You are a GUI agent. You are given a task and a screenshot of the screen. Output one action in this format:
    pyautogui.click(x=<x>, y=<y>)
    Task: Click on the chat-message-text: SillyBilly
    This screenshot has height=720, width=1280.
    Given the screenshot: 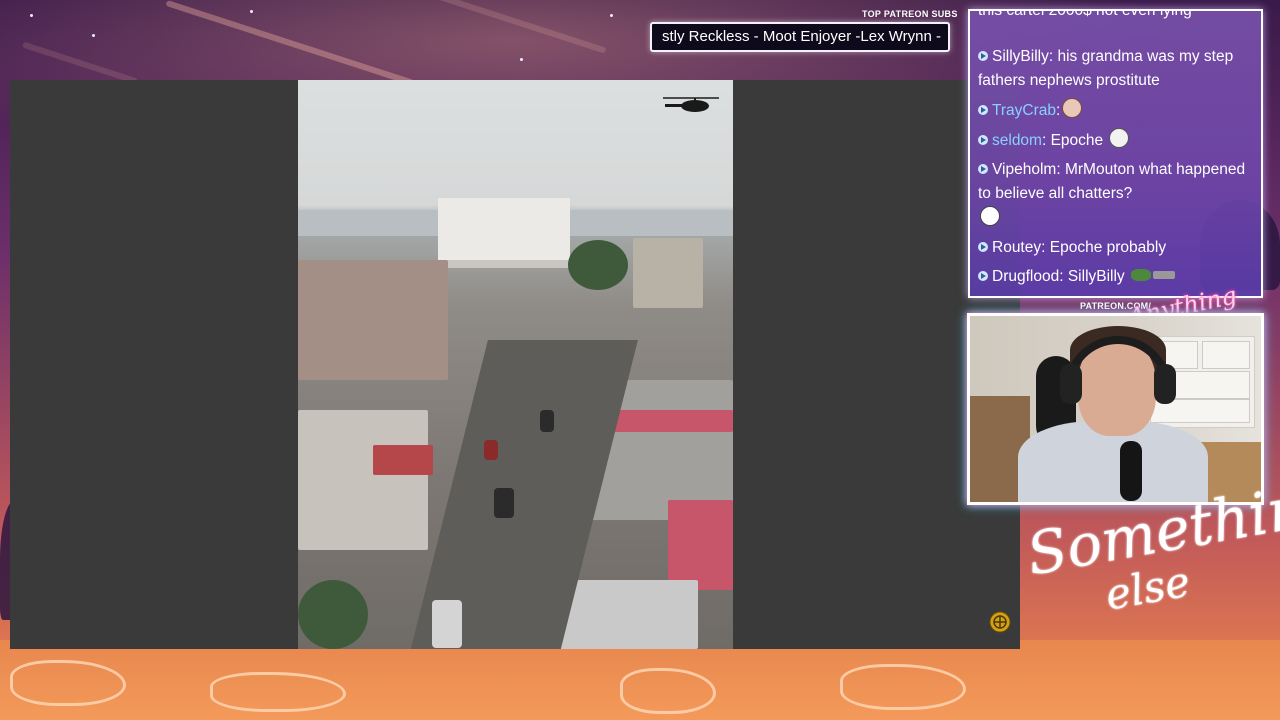 What is the action you would take?
    pyautogui.click(x=1096, y=276)
    